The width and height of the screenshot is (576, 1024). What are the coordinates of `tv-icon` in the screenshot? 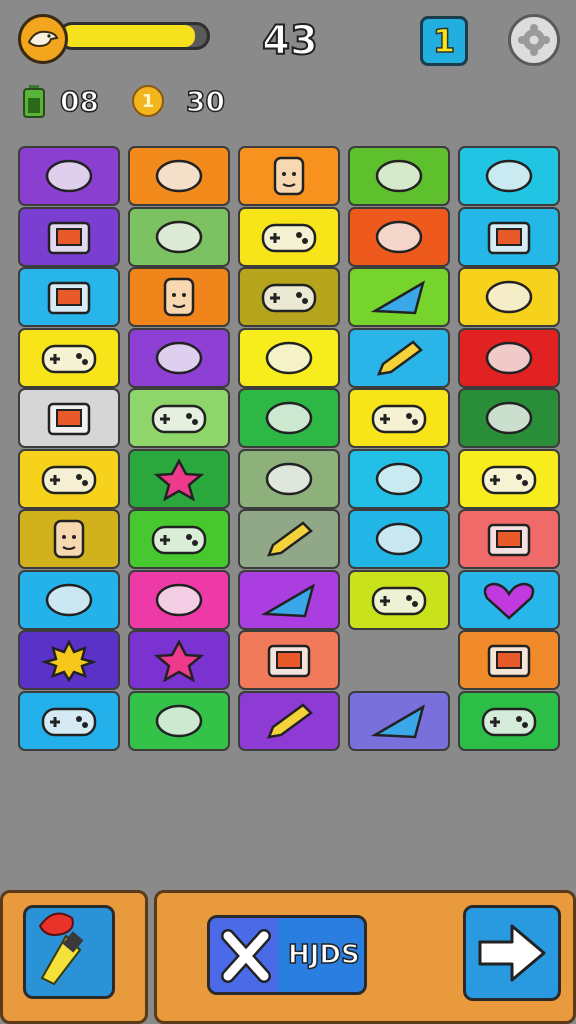 It's located at (69, 237).